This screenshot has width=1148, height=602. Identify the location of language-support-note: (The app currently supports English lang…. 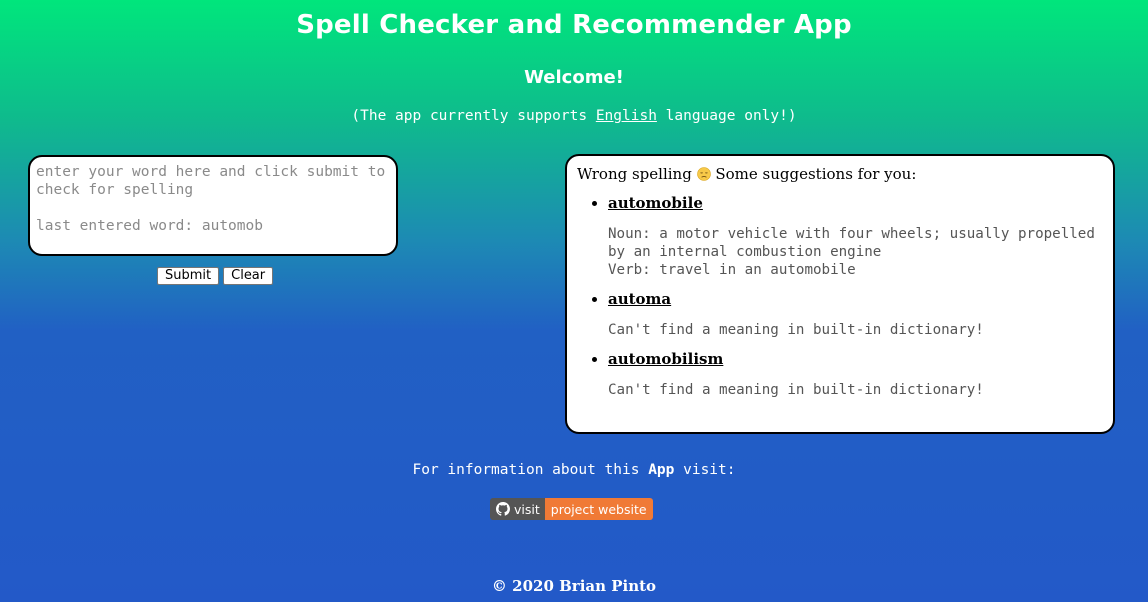
(574, 116).